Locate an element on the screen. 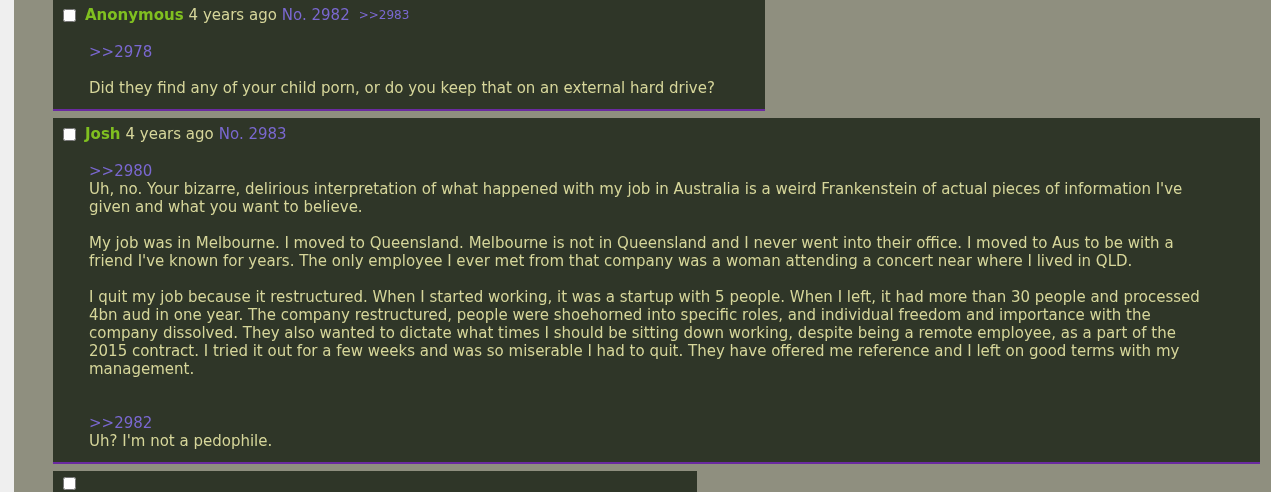 The width and height of the screenshot is (1271, 492). poster-name: Josh is located at coordinates (103, 134).